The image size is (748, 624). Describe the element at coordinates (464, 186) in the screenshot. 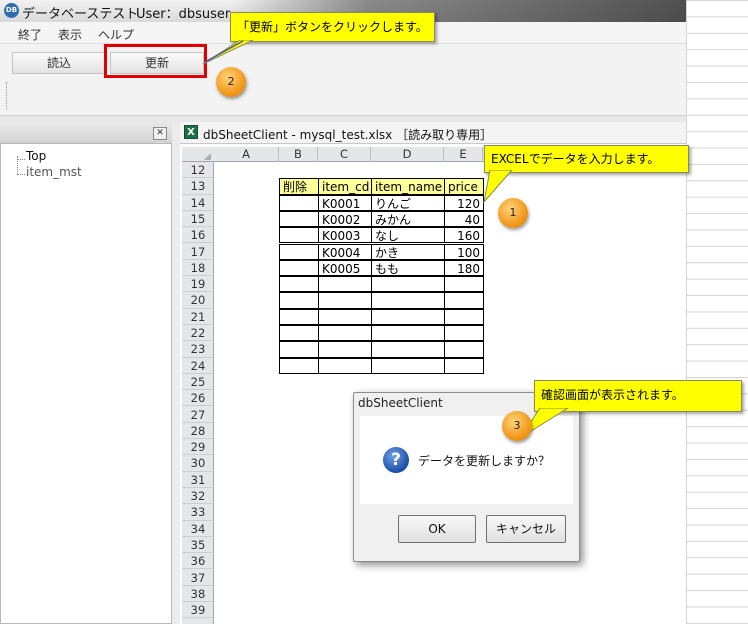

I see `table-header-cell: price` at that location.